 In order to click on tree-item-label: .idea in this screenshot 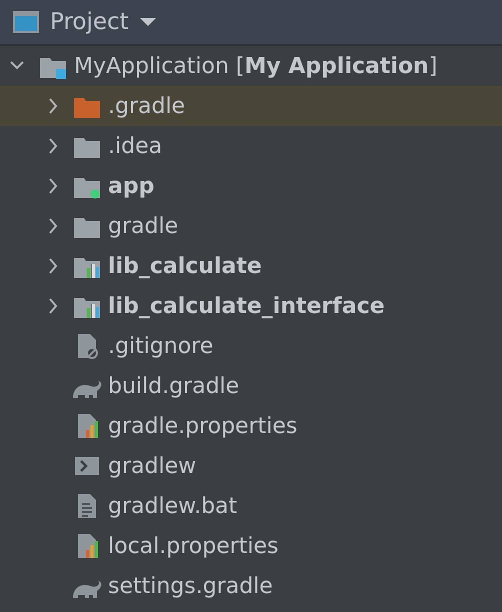, I will do `click(135, 146)`.